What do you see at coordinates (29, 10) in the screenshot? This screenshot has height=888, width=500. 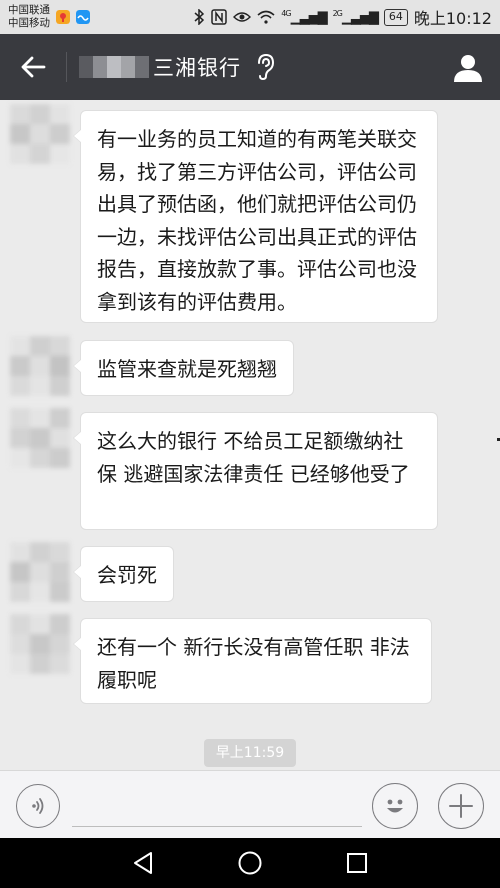 I see `carrier-1: 中国联通` at bounding box center [29, 10].